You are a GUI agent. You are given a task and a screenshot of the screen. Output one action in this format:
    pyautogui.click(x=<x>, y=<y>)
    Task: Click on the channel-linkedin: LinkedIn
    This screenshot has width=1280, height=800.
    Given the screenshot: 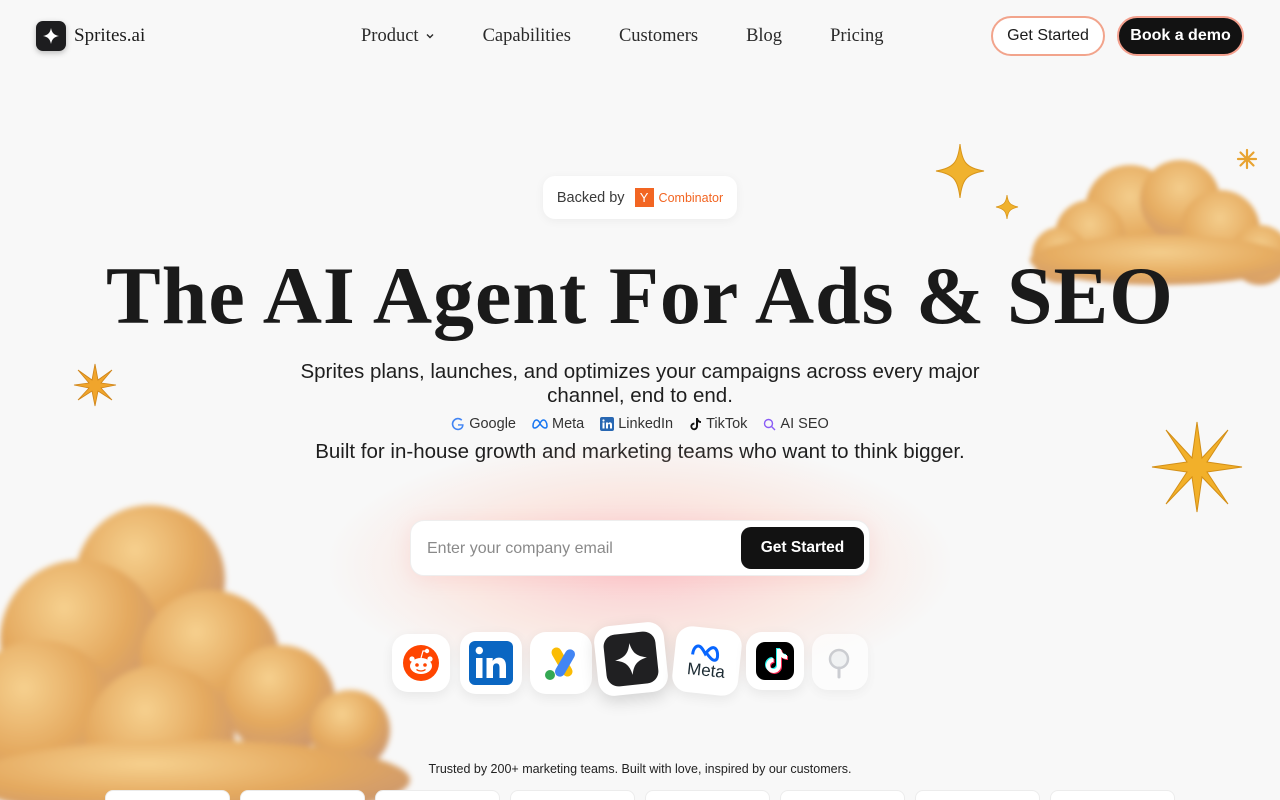 What is the action you would take?
    pyautogui.click(x=636, y=424)
    